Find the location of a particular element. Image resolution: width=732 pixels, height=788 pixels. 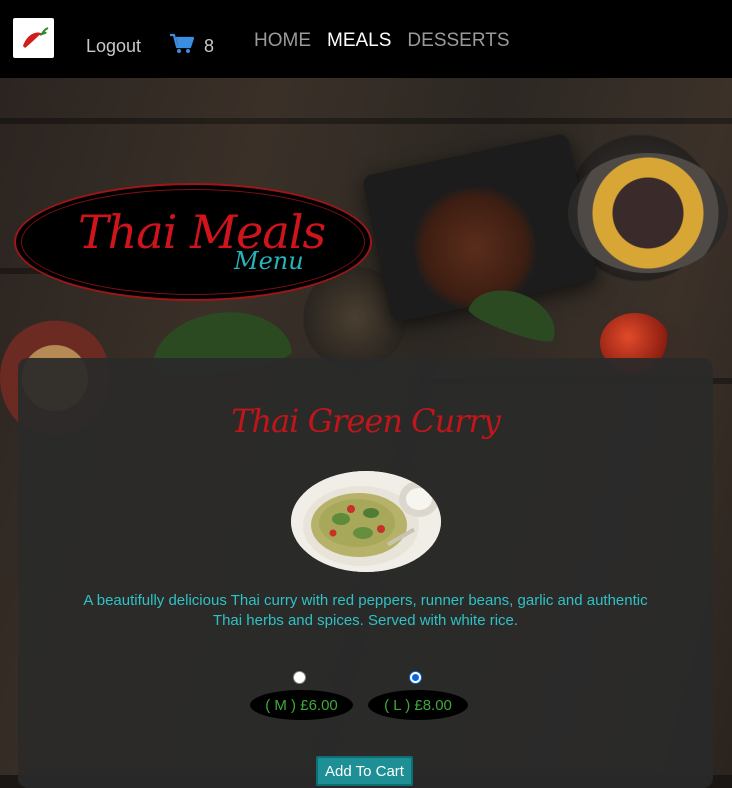

cart-count-badge: 8 is located at coordinates (209, 45).